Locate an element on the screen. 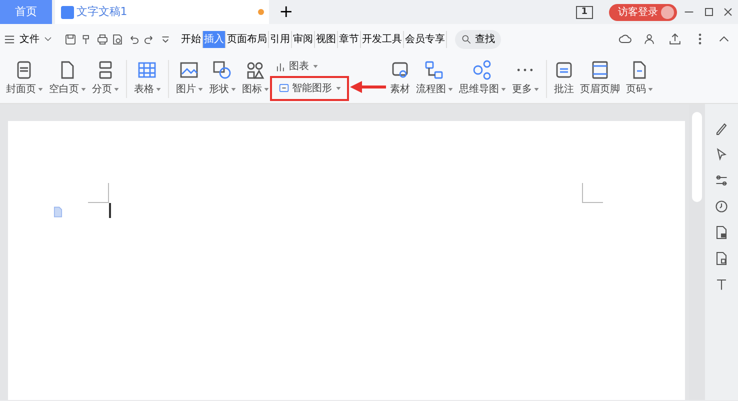 The width and height of the screenshot is (738, 401). ribbon-button: 封面页 is located at coordinates (24, 78).